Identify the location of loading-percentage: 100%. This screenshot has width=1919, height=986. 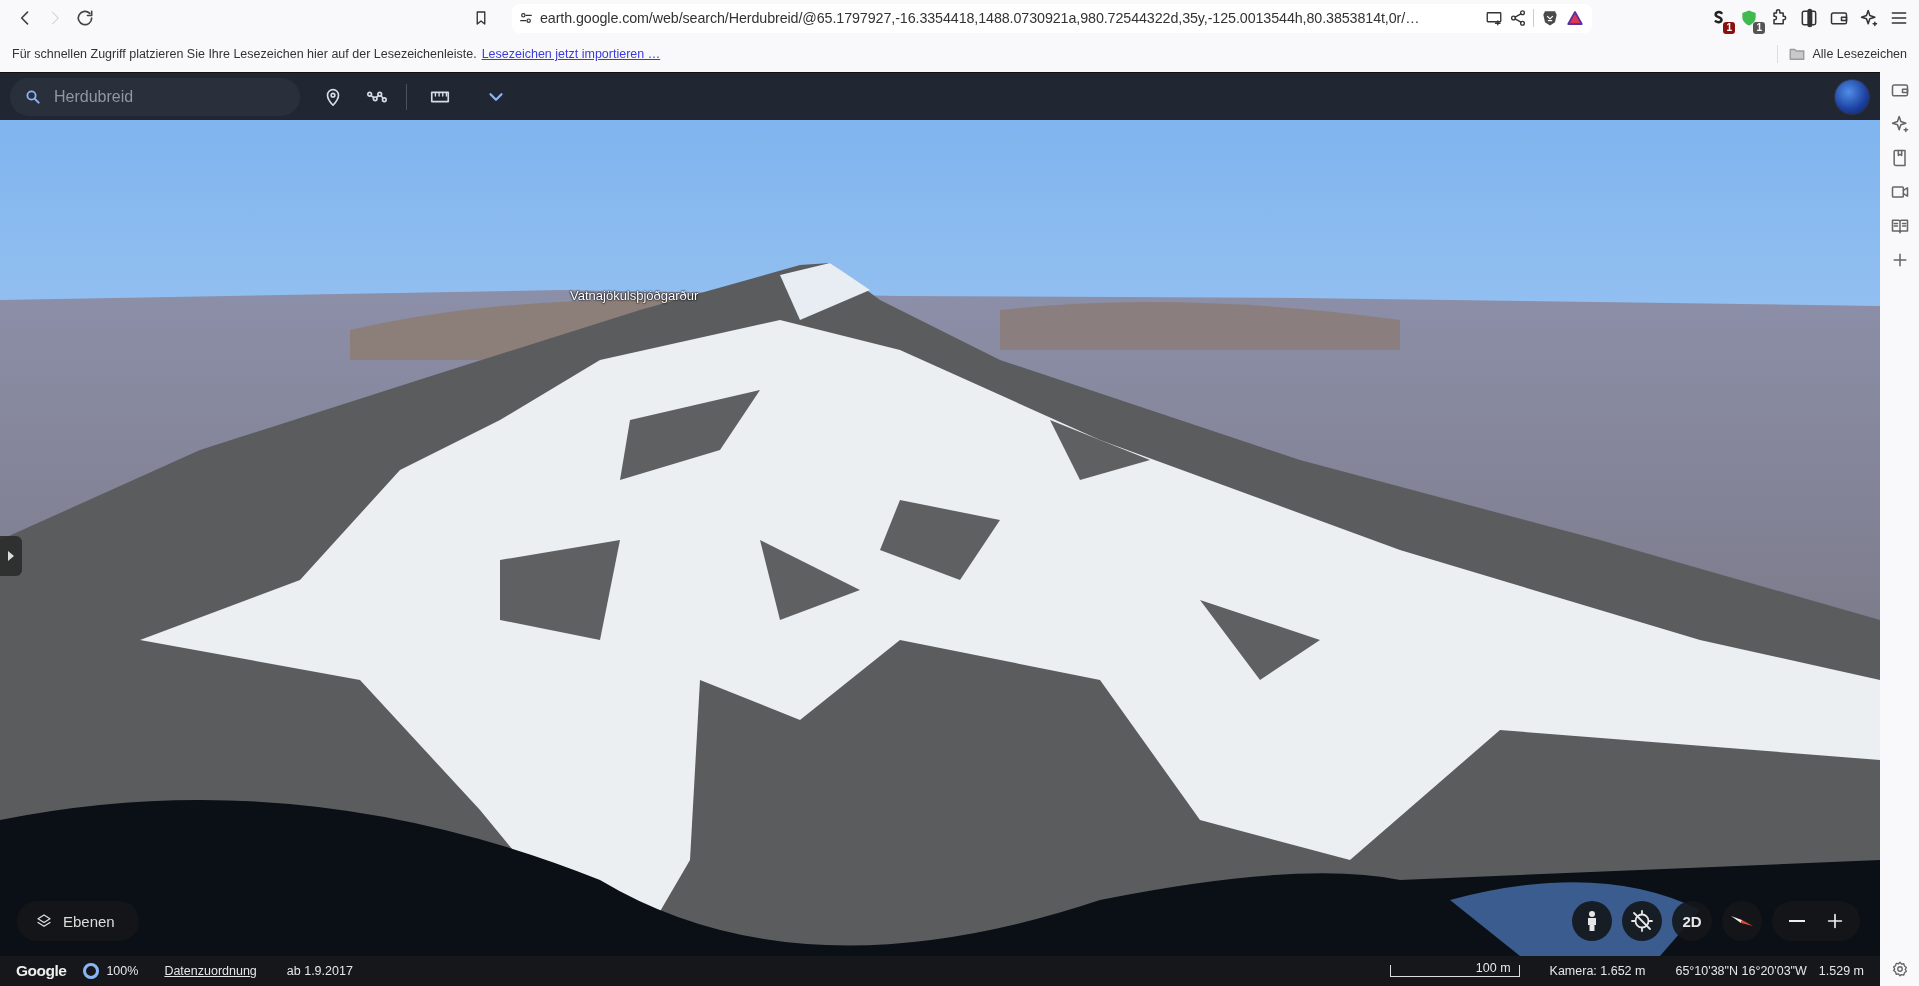
(122, 971).